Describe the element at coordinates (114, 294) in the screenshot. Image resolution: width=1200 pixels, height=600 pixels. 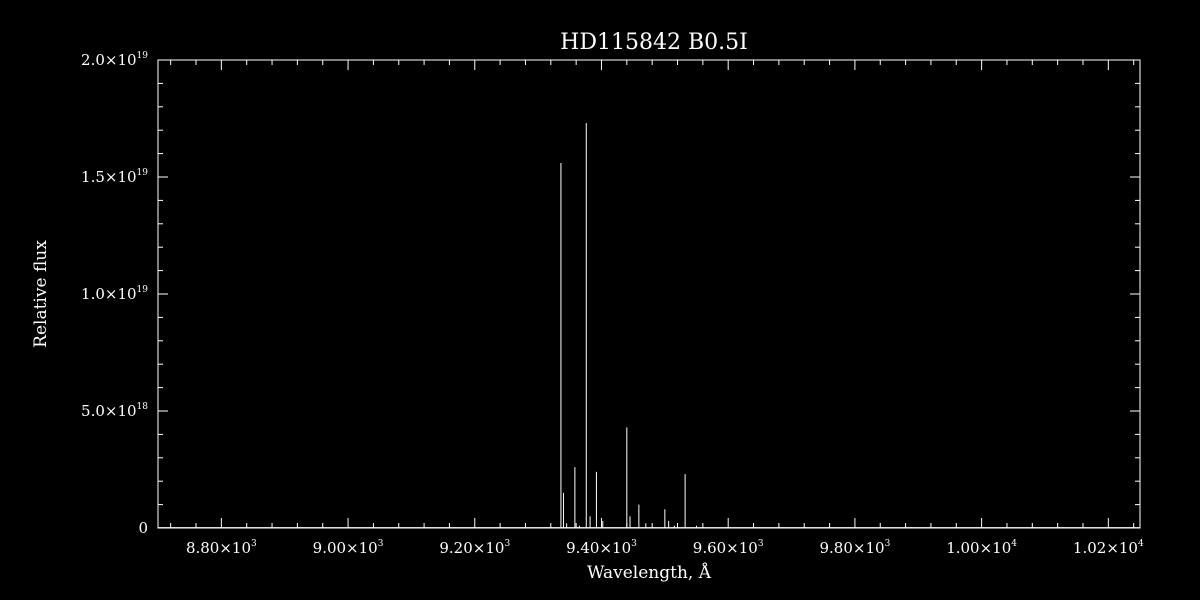
I see `y-tick-label: 1.0×1019` at that location.